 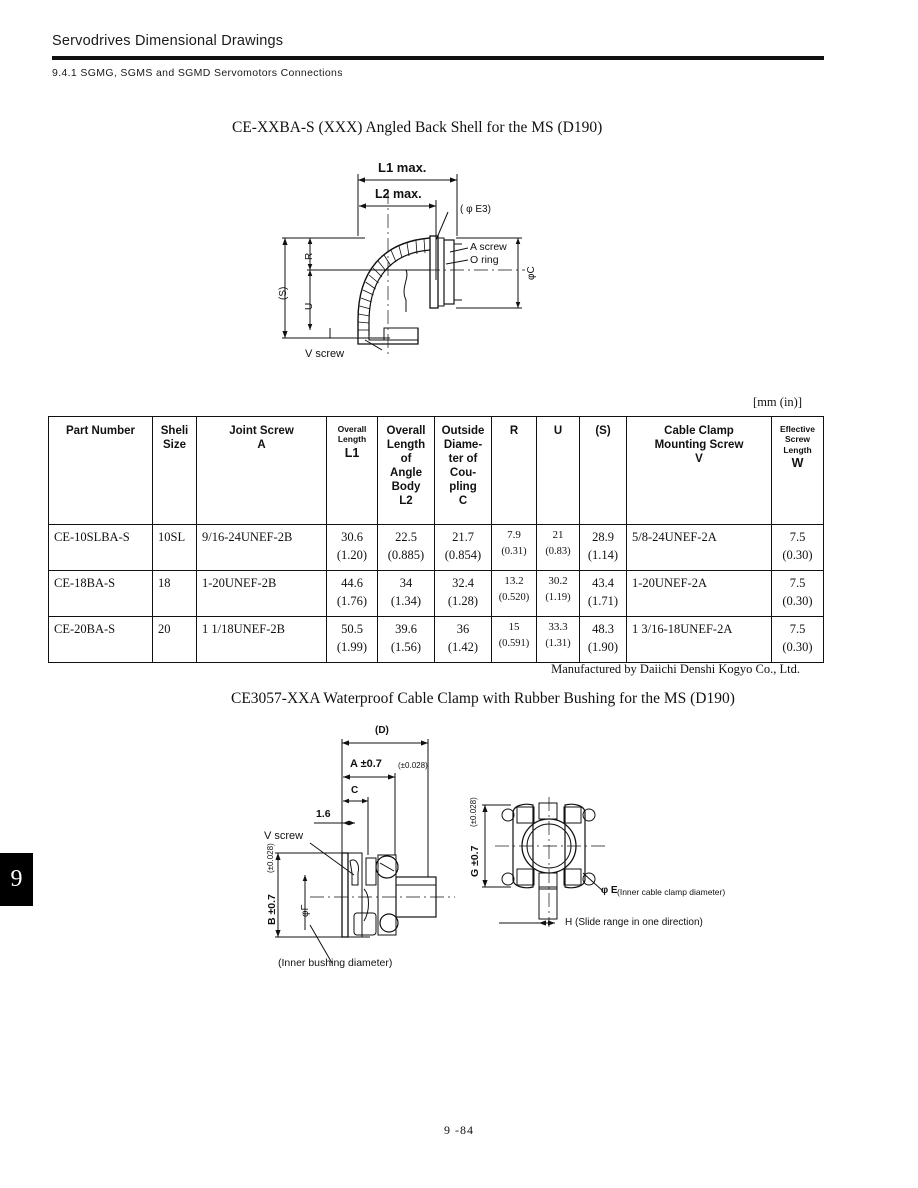 What do you see at coordinates (406, 547) in the screenshot?
I see `cell-l2: 22.5 (0.885)` at bounding box center [406, 547].